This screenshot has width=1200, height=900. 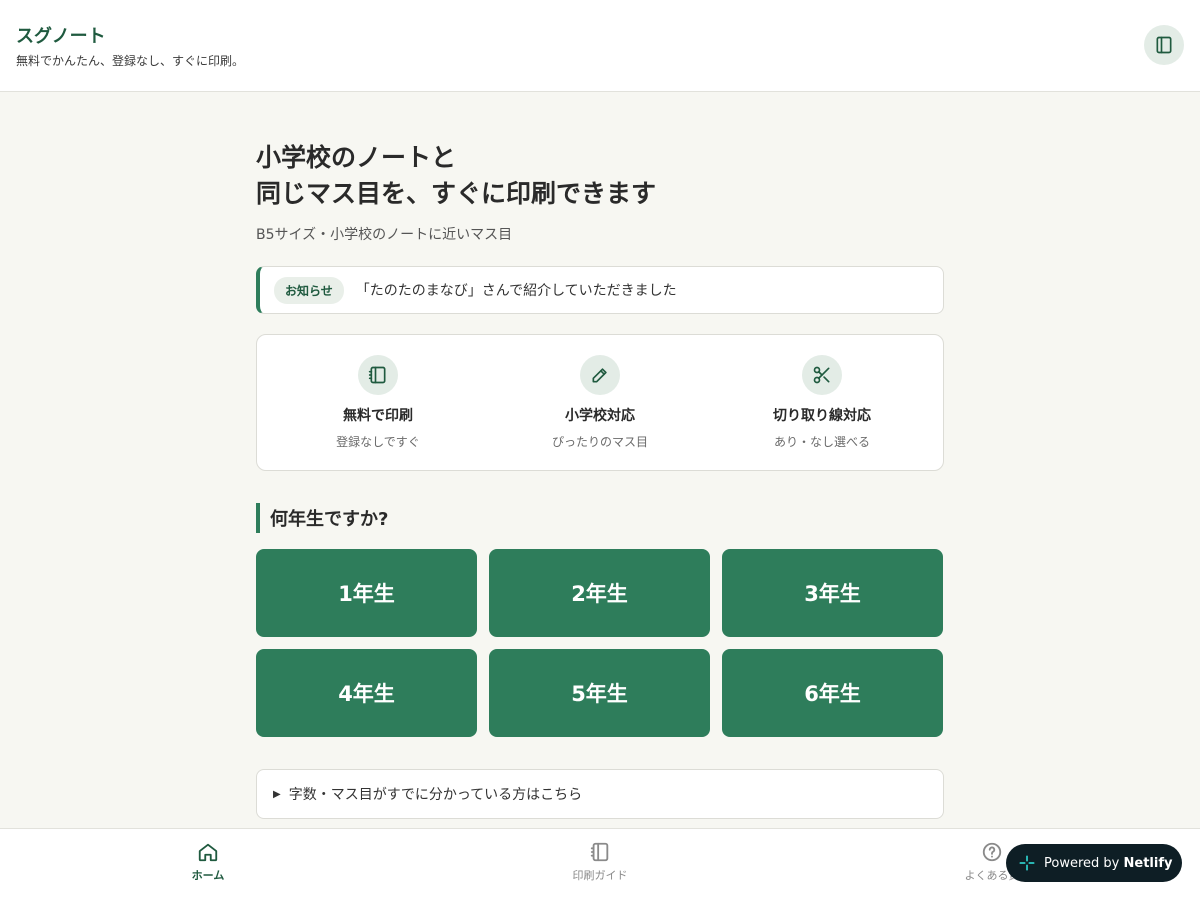 What do you see at coordinates (832, 593) in the screenshot?
I see `grade-3-button: 3年生` at bounding box center [832, 593].